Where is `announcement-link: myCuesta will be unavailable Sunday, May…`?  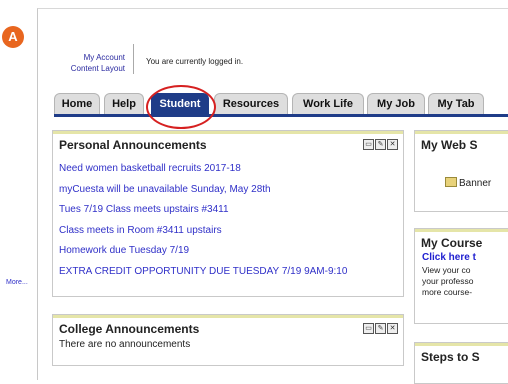
announcement-link: myCuesta will be unavailable Sunday, May… is located at coordinates (229, 190).